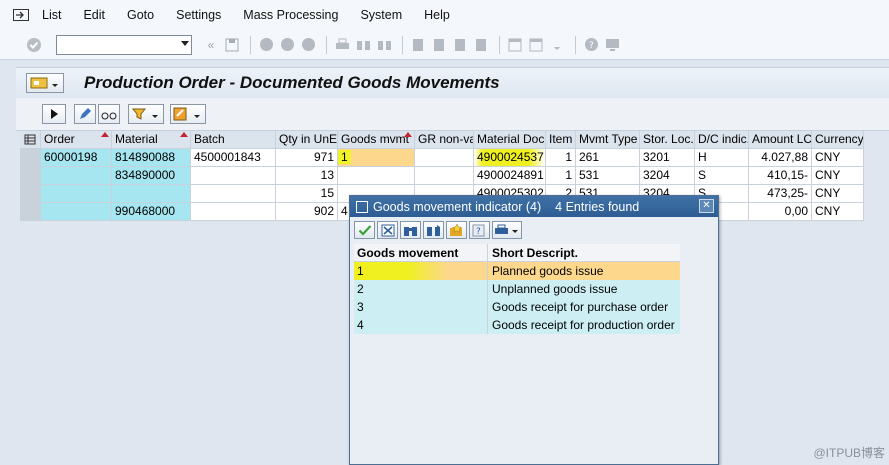  I want to click on cell-qty: 15, so click(307, 194).